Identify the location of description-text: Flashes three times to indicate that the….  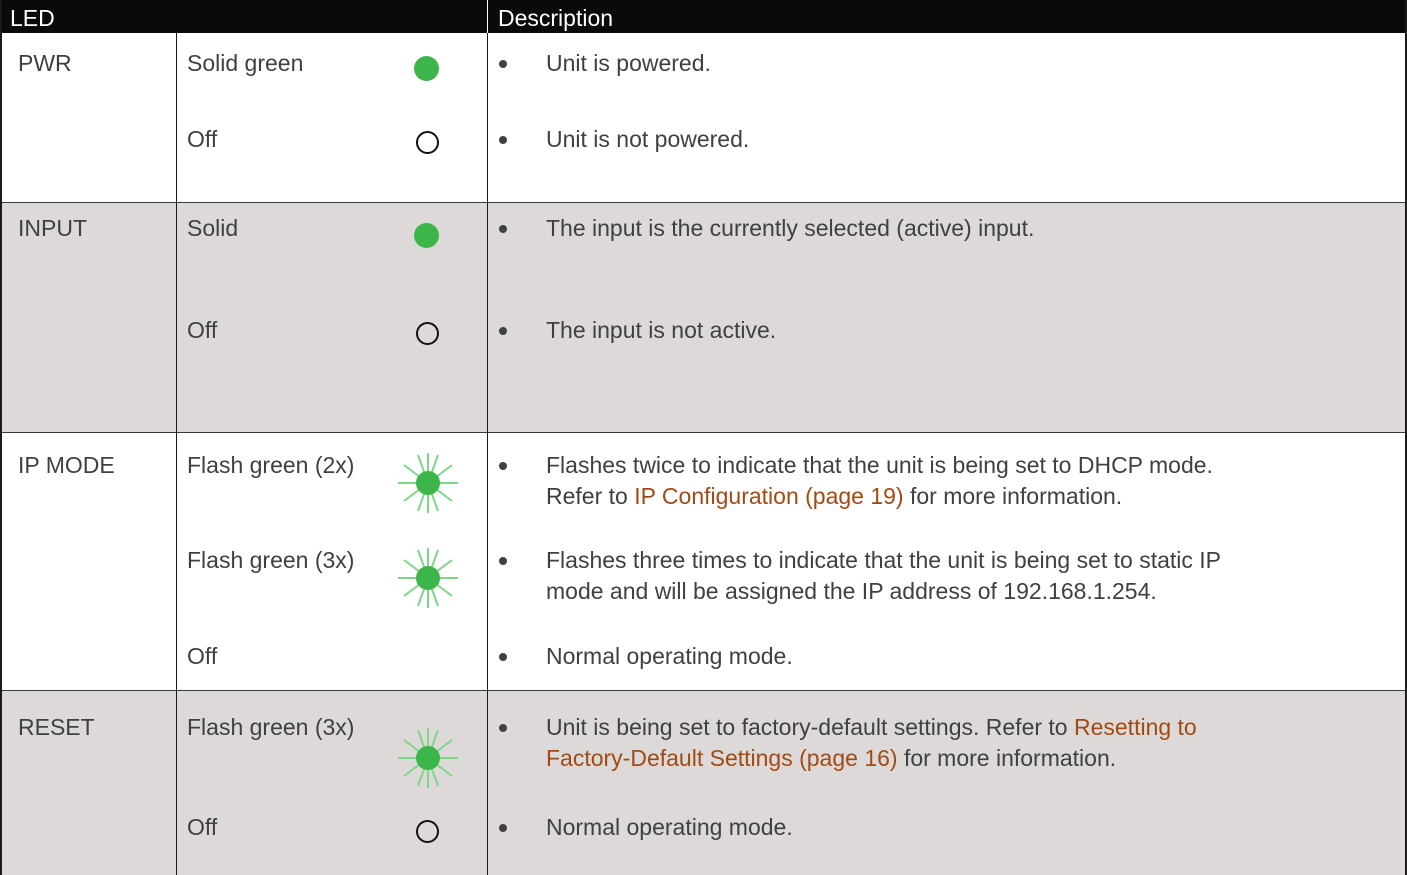
(884, 560).